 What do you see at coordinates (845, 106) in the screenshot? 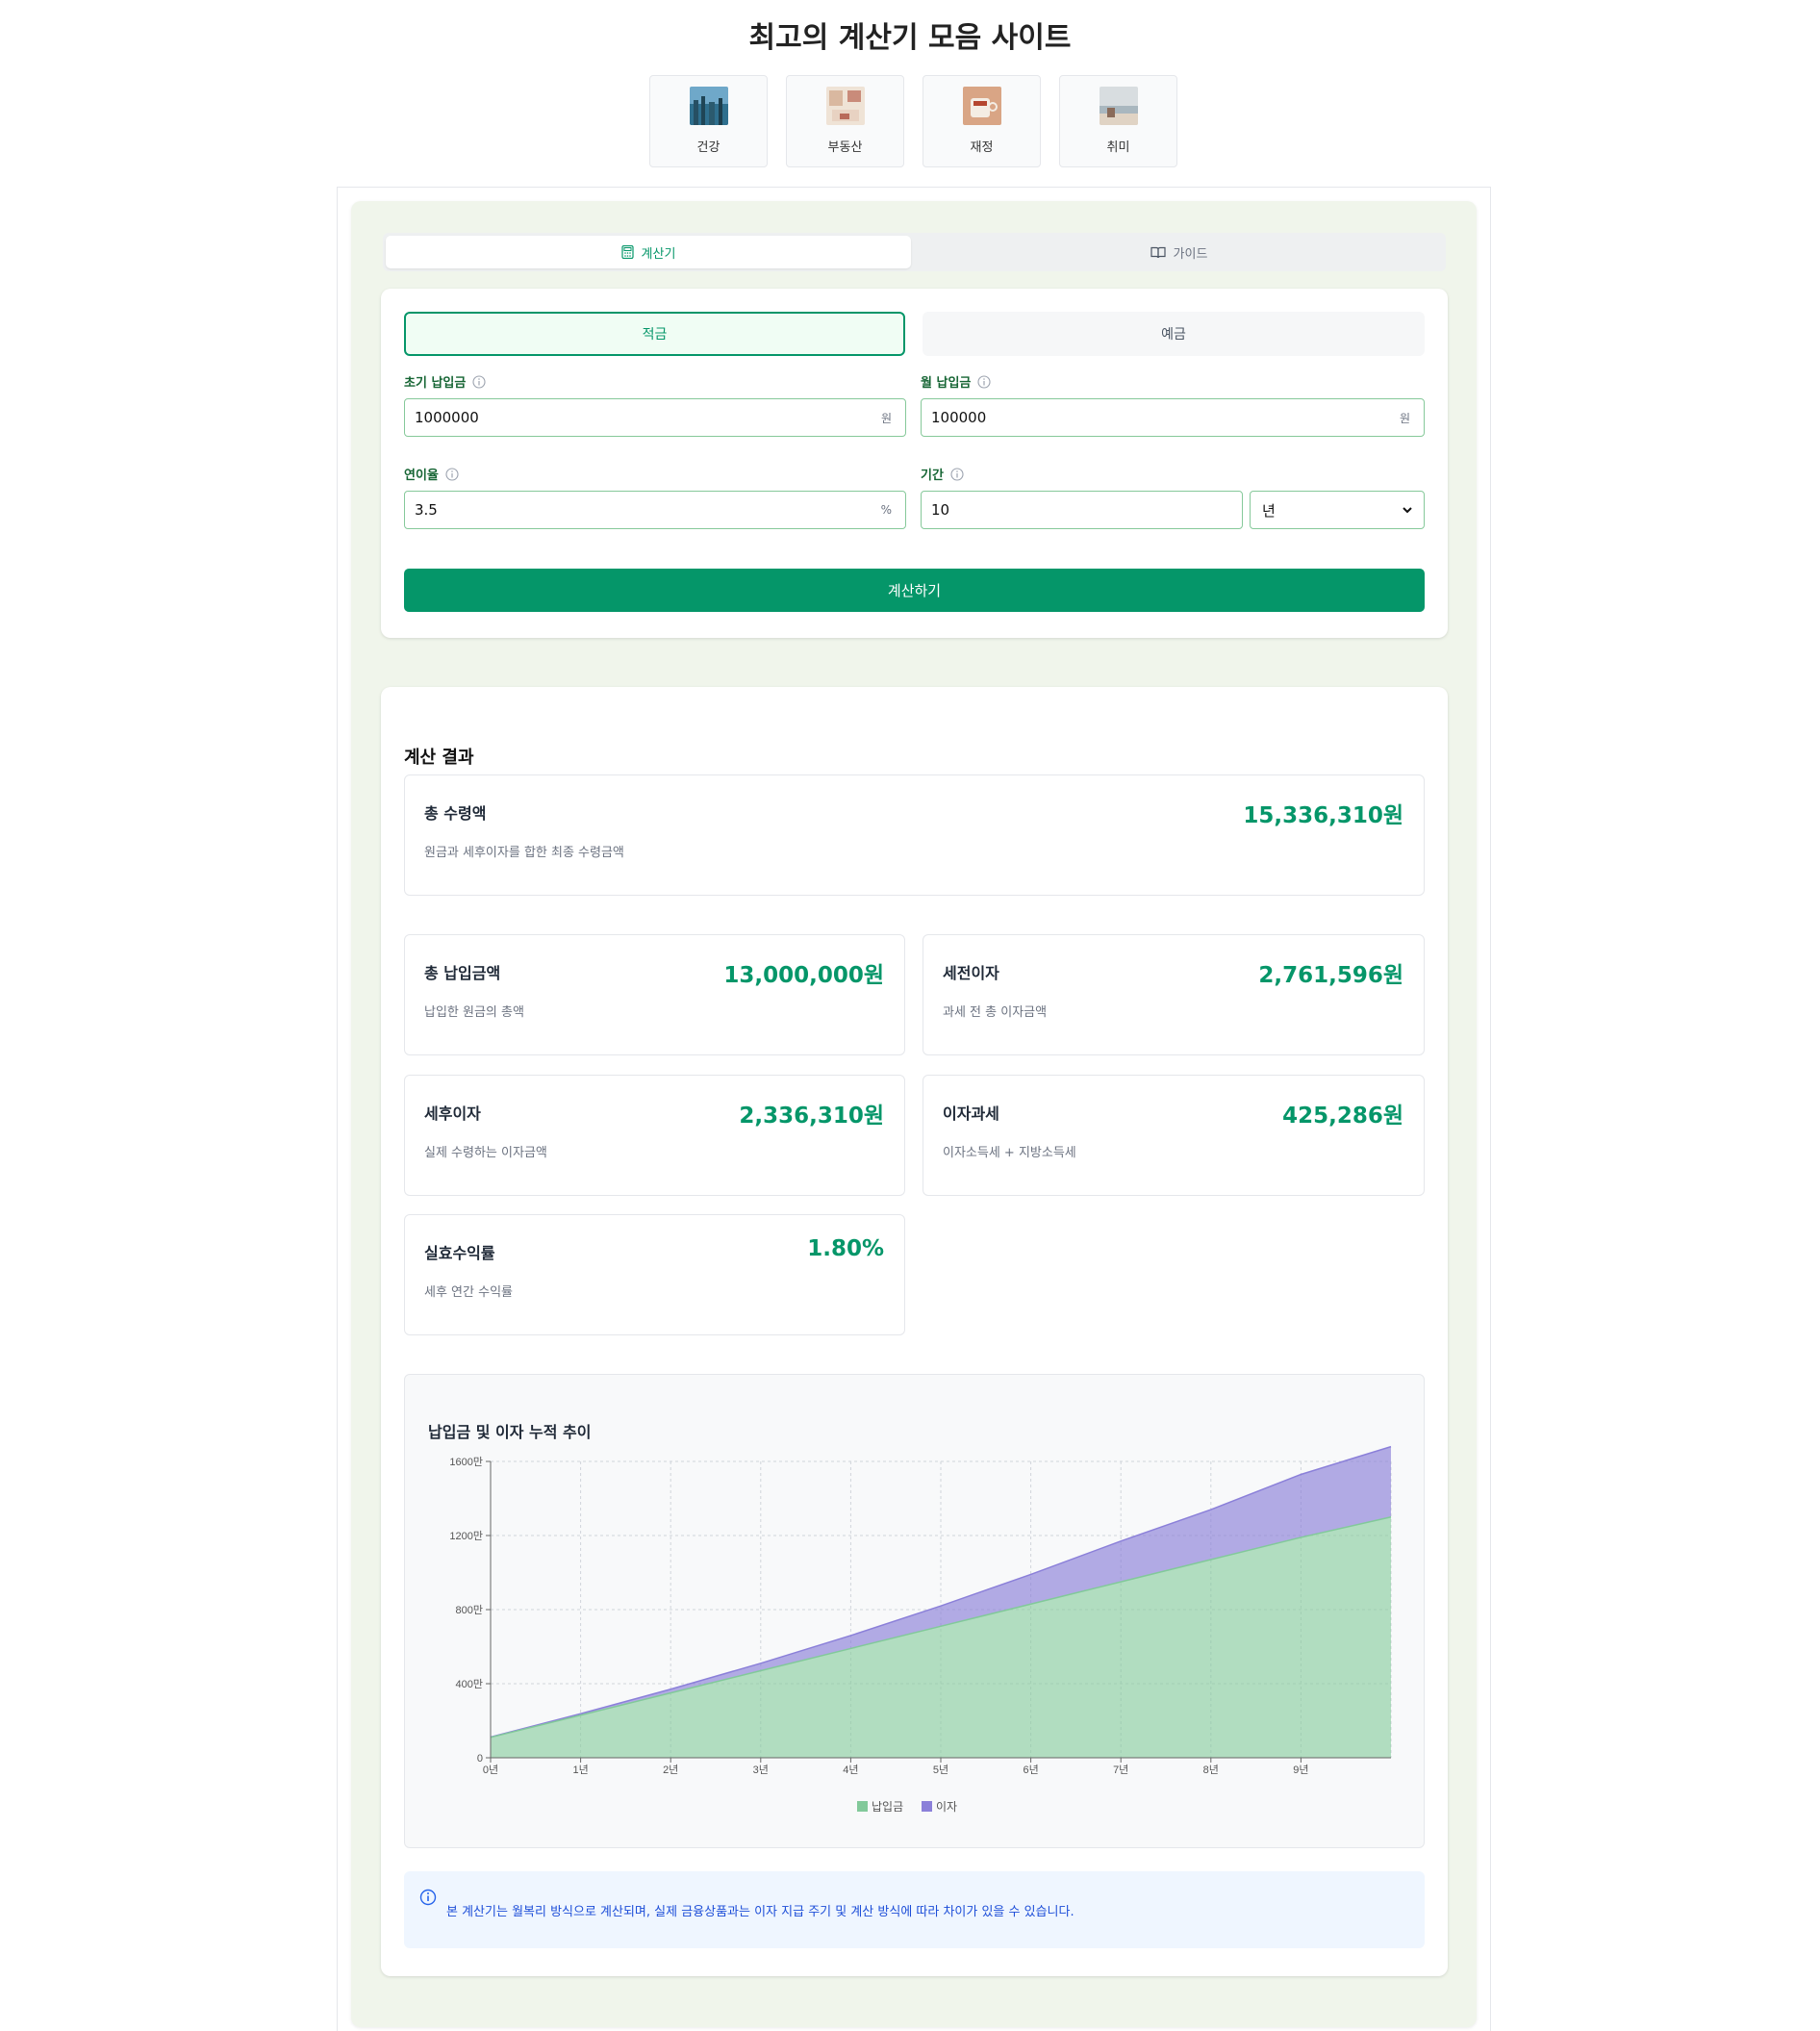
I see `interior-thumbnail` at bounding box center [845, 106].